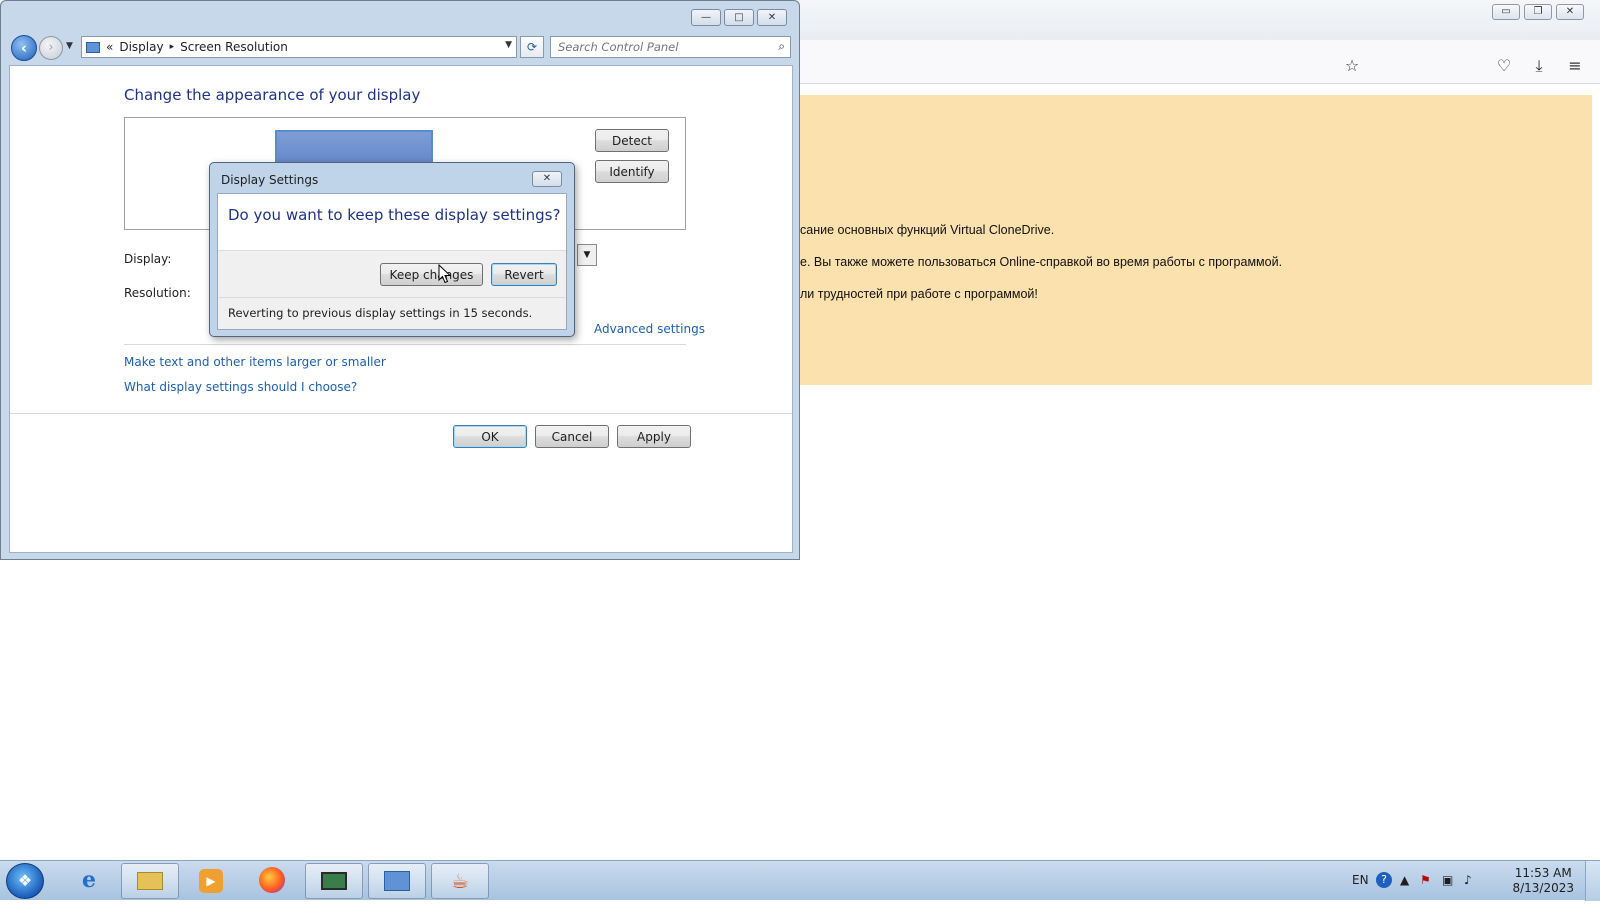 The width and height of the screenshot is (1600, 905). Describe the element at coordinates (1543, 873) in the screenshot. I see `clock-time: 11:53 AM` at that location.